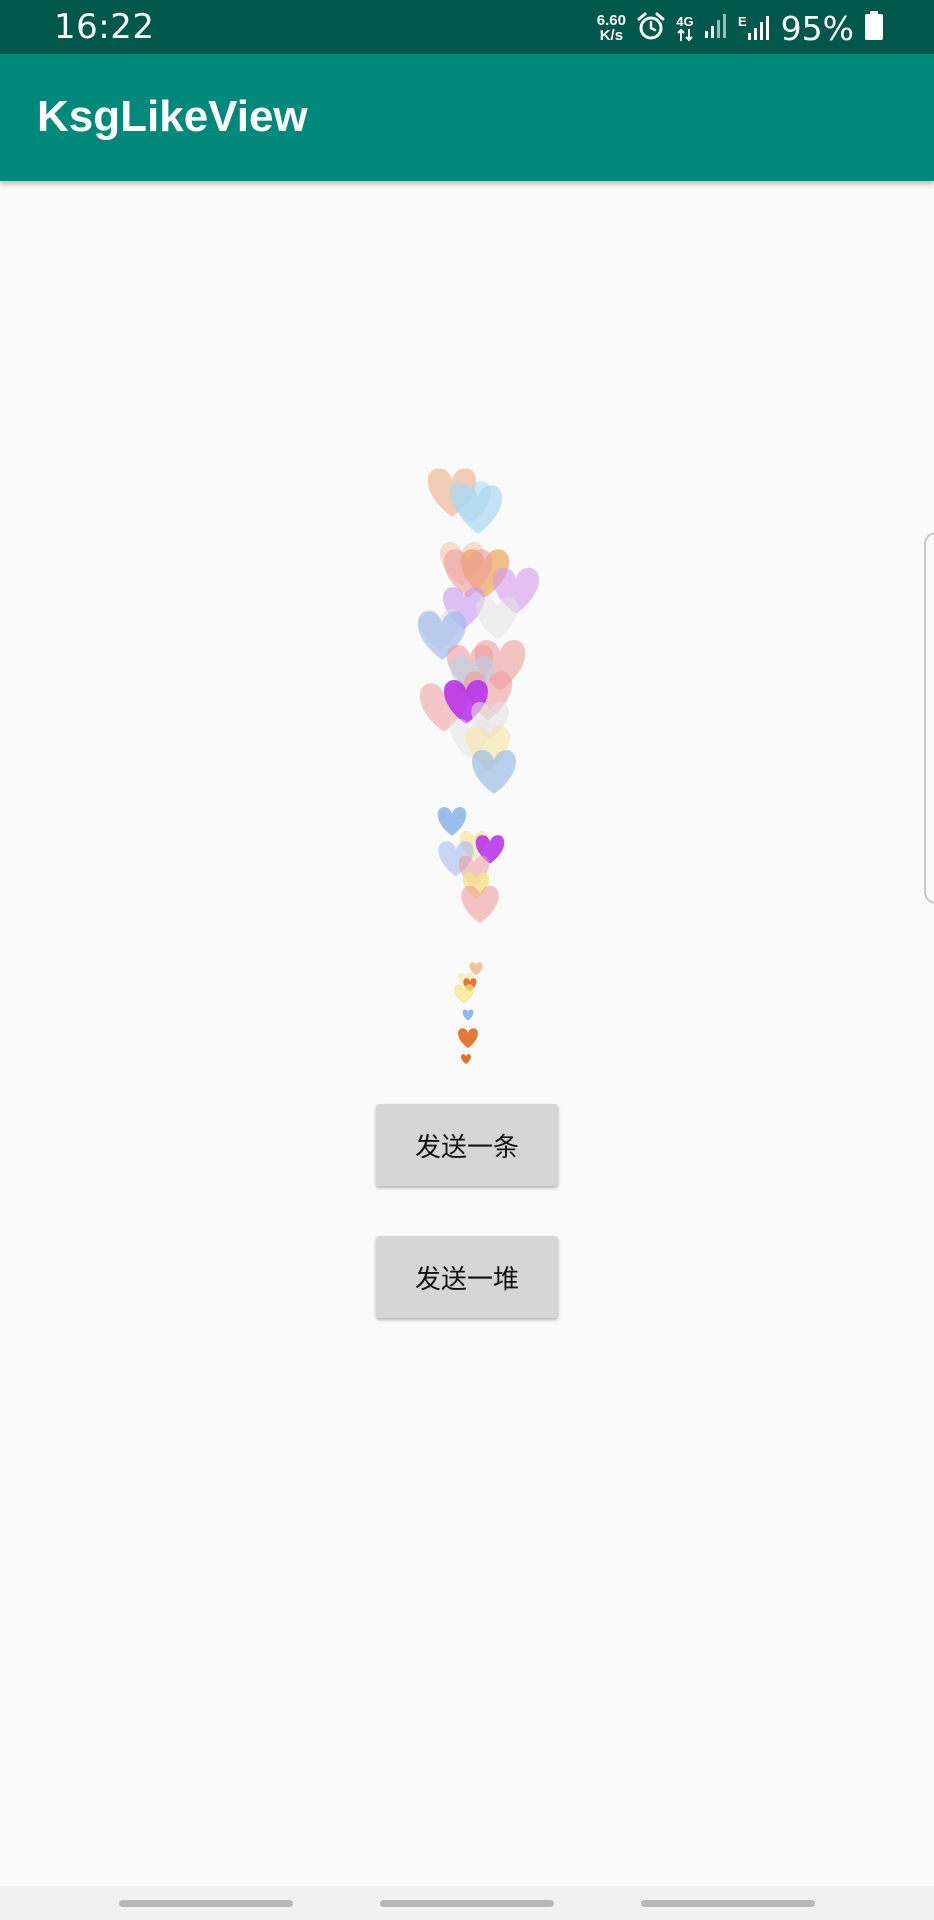 Image resolution: width=934 pixels, height=1920 pixels. What do you see at coordinates (206, 1903) in the screenshot?
I see `nav-recents-handle` at bounding box center [206, 1903].